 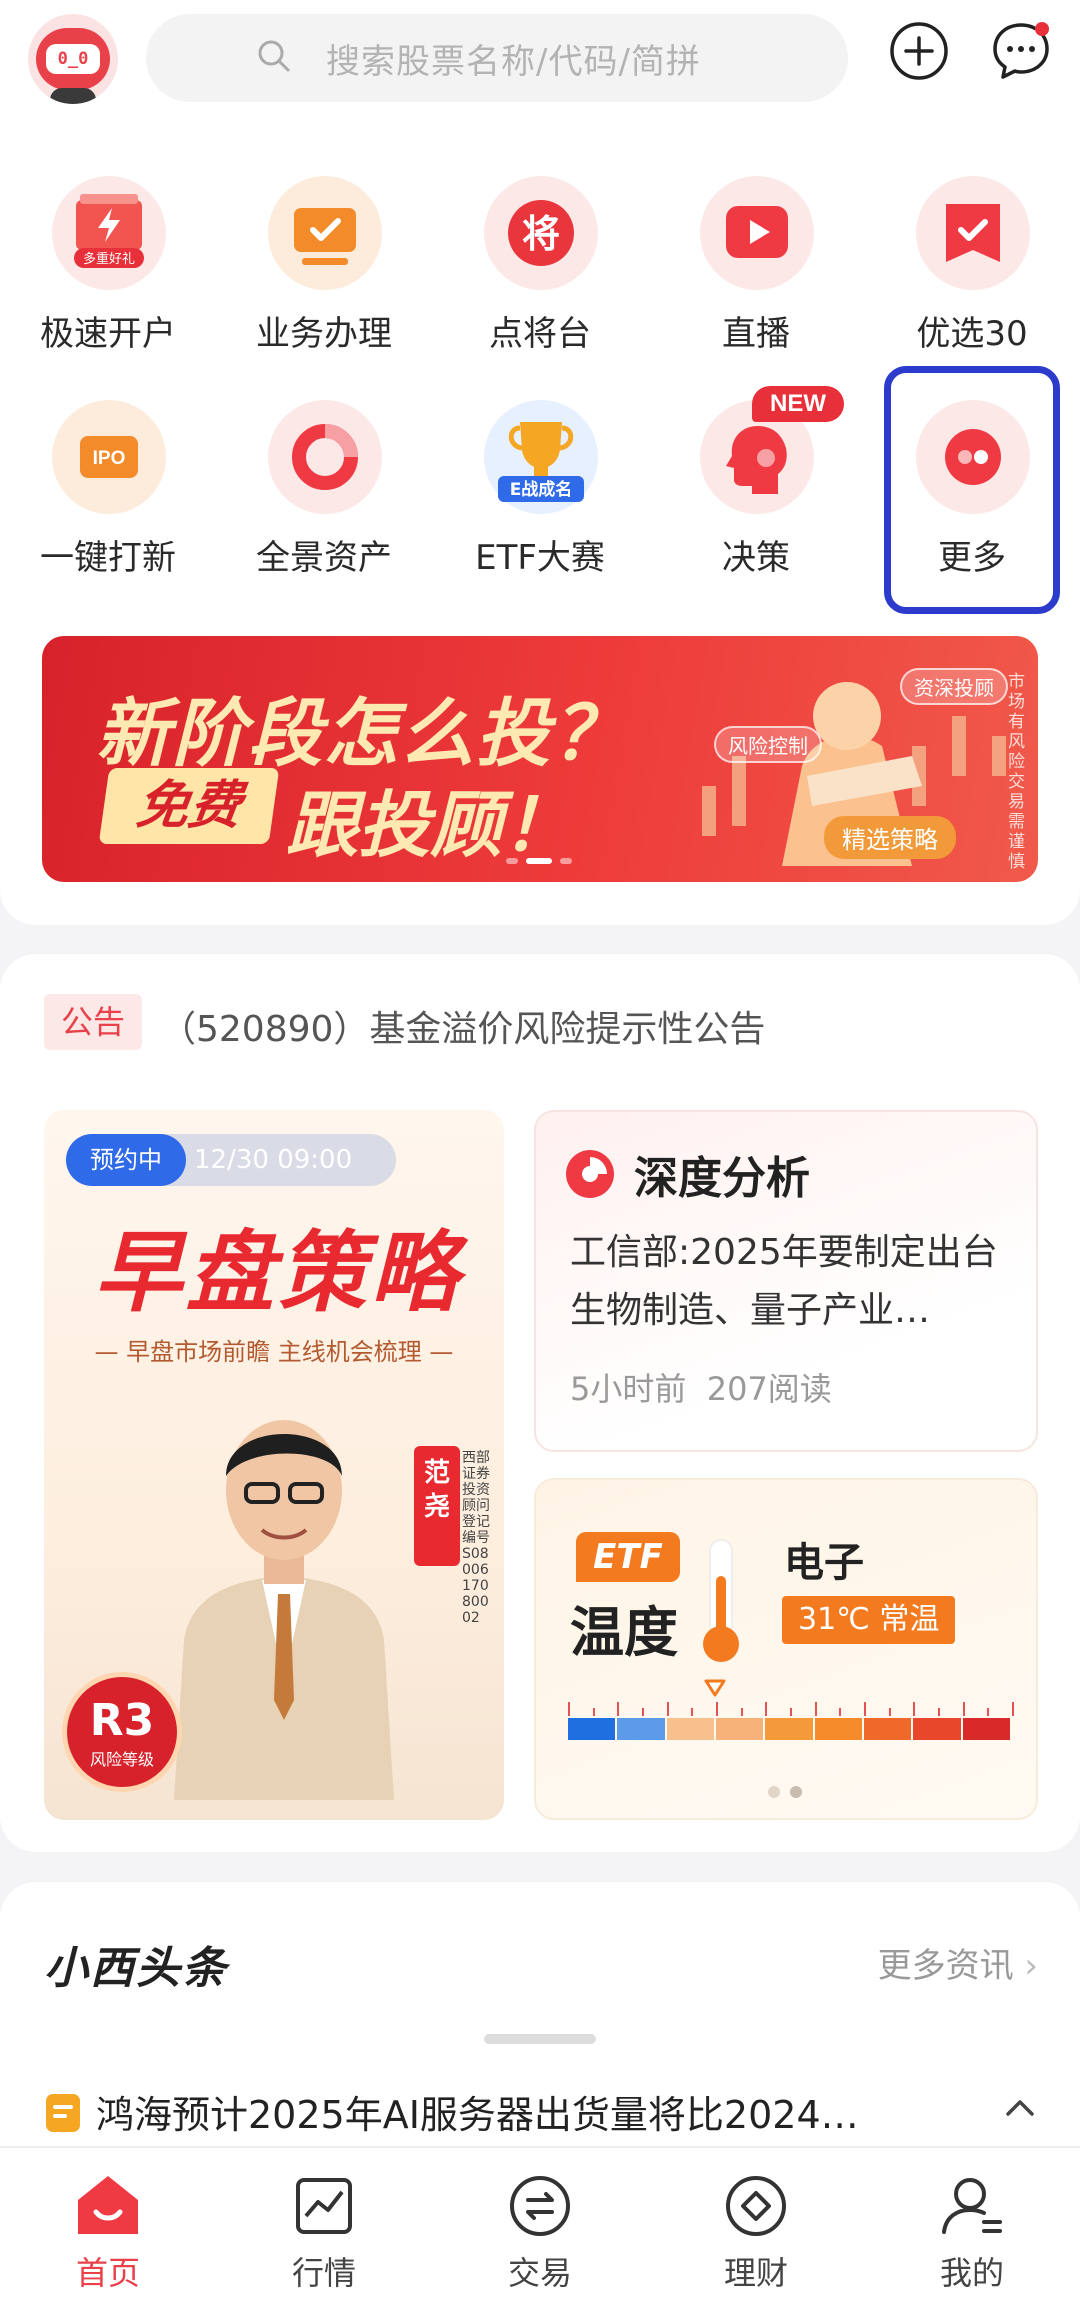 I want to click on shortcut-panorama-assets: 全景资产, so click(x=324, y=495).